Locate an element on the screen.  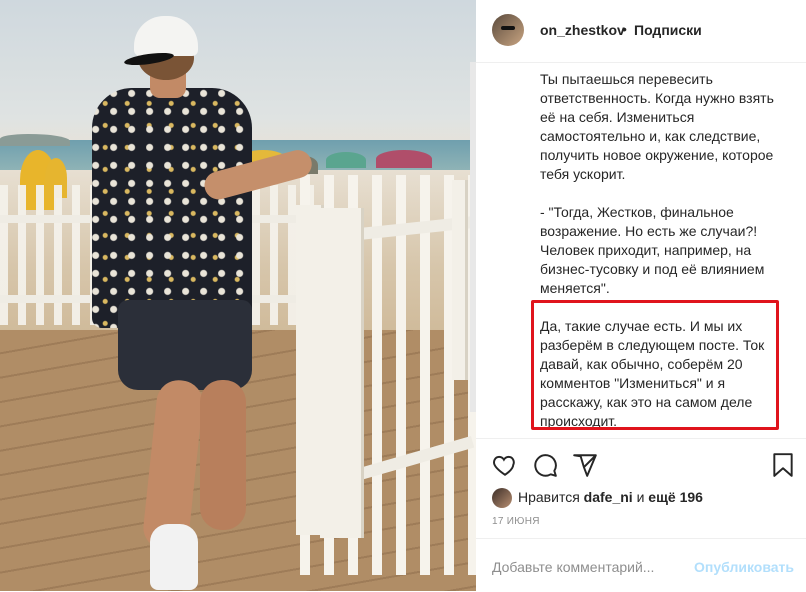
following-button: Подписки is located at coordinates (668, 30).